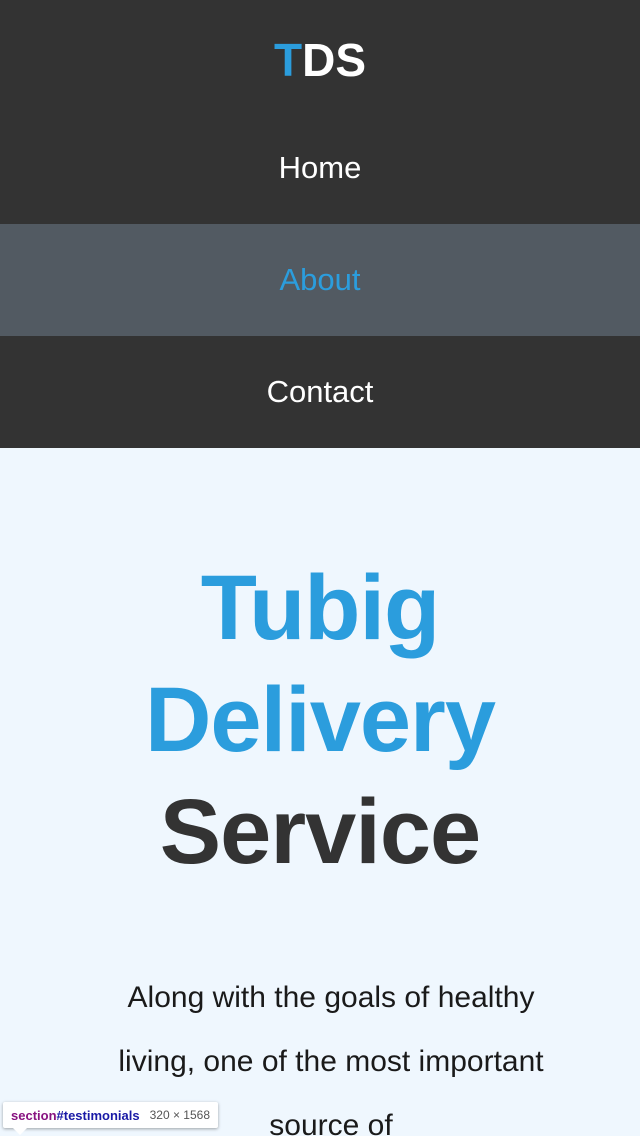 The width and height of the screenshot is (640, 1136). I want to click on hero-title-line-2: Delivery, so click(320, 720).